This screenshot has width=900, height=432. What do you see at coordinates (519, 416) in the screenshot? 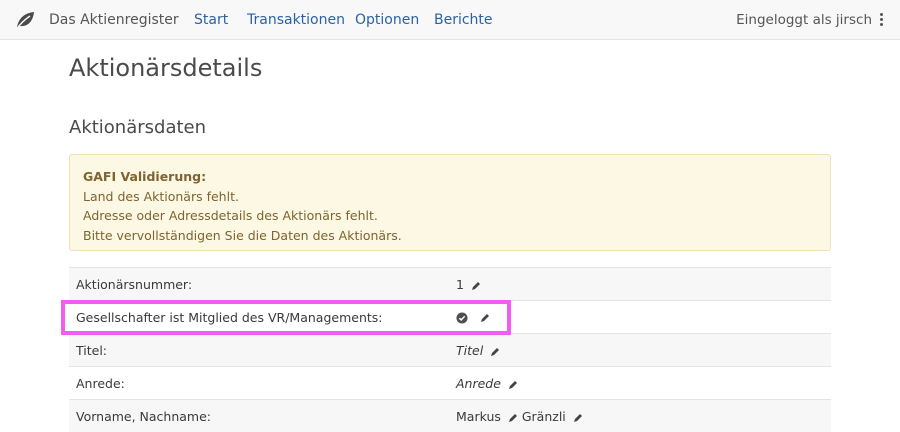
I see `row-value: Markus Gränzli` at bounding box center [519, 416].